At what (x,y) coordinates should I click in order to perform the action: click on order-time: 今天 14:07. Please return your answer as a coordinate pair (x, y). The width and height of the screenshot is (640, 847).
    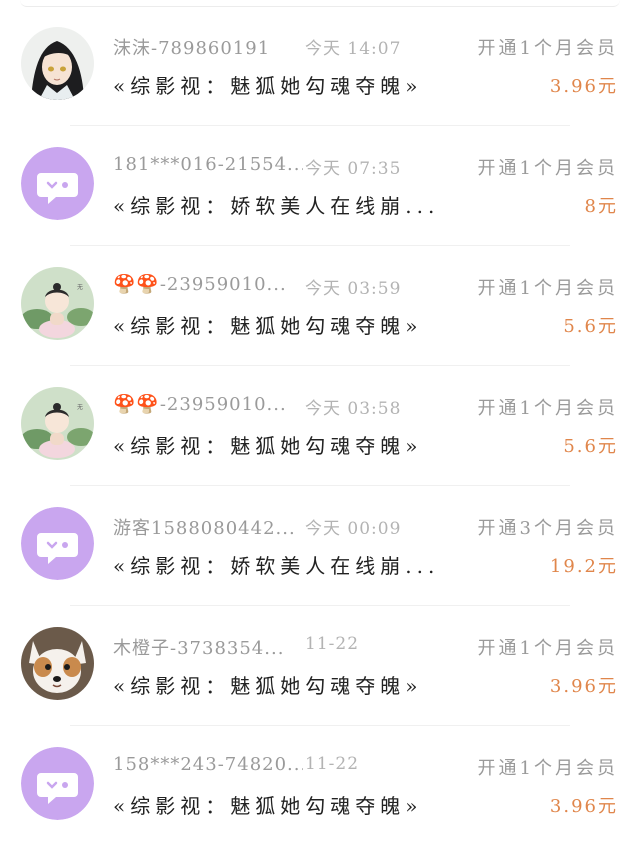
    Looking at the image, I should click on (353, 49).